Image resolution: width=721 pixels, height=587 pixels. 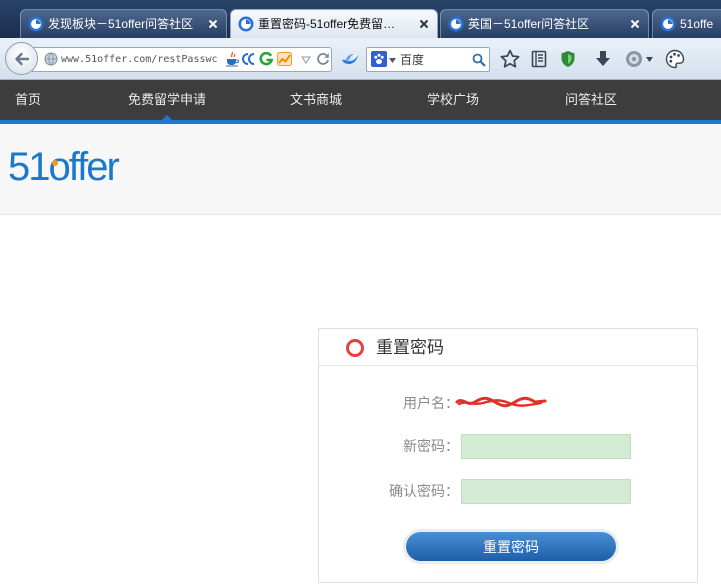 What do you see at coordinates (479, 60) in the screenshot?
I see `search-icon` at bounding box center [479, 60].